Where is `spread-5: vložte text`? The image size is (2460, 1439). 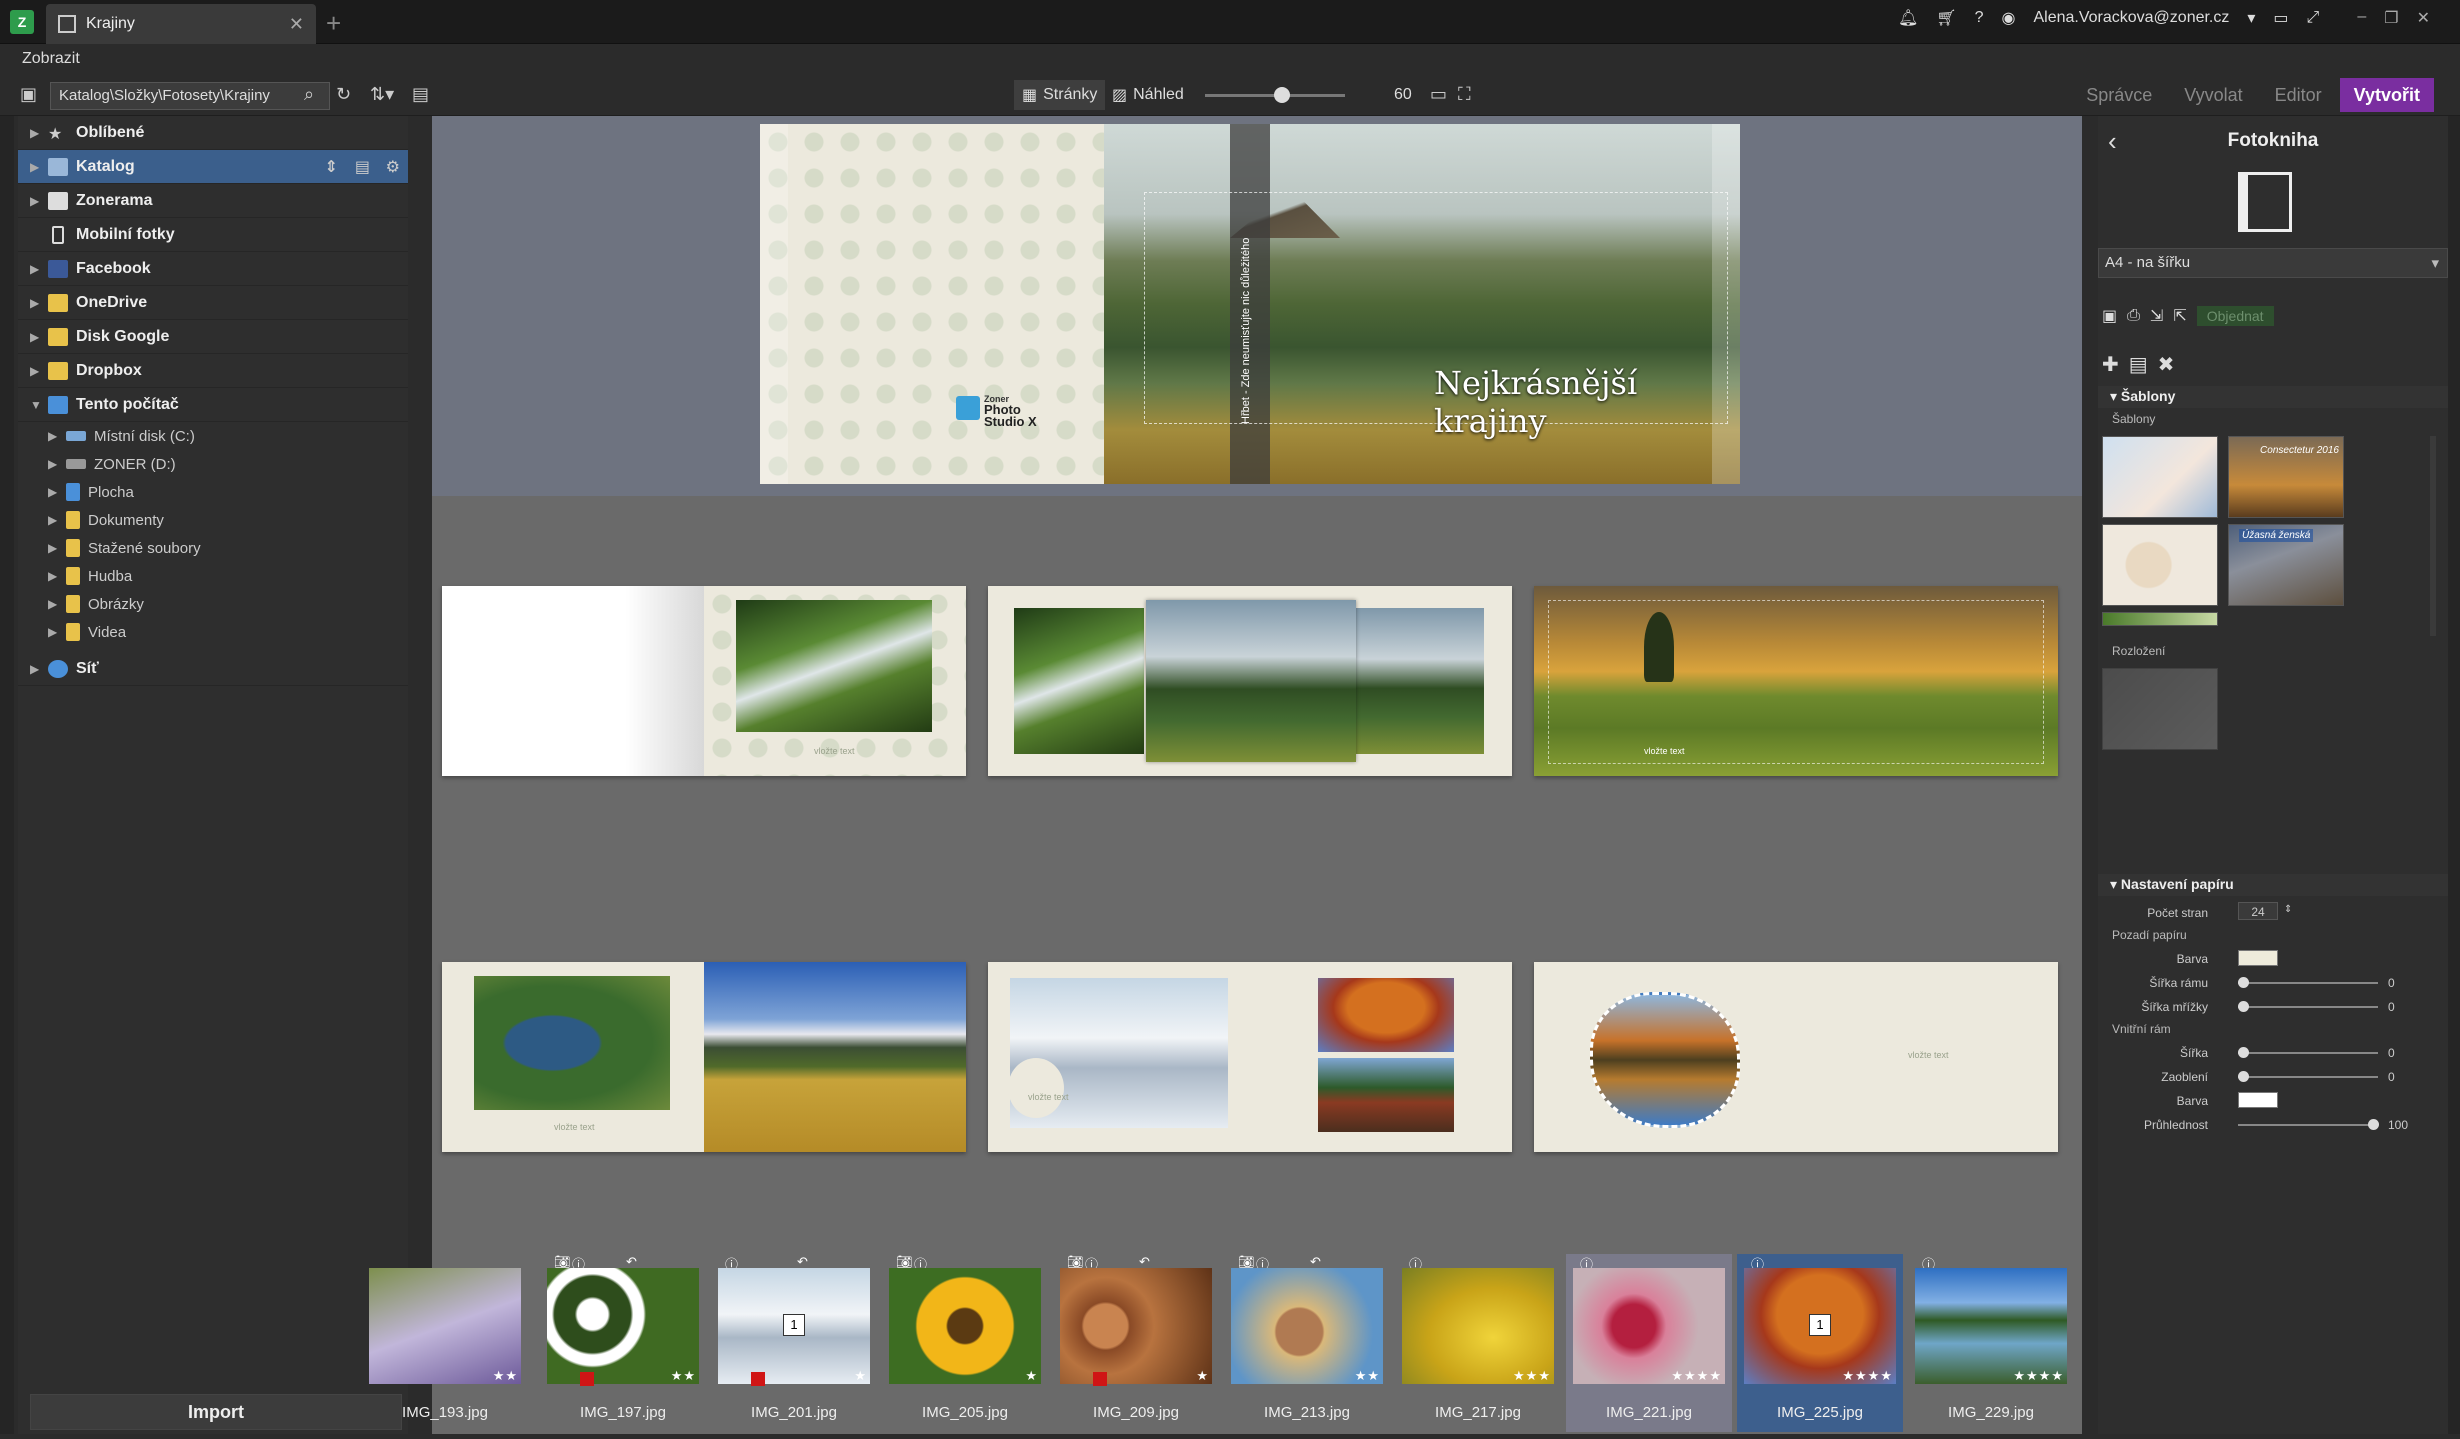 spread-5: vložte text is located at coordinates (1250, 1057).